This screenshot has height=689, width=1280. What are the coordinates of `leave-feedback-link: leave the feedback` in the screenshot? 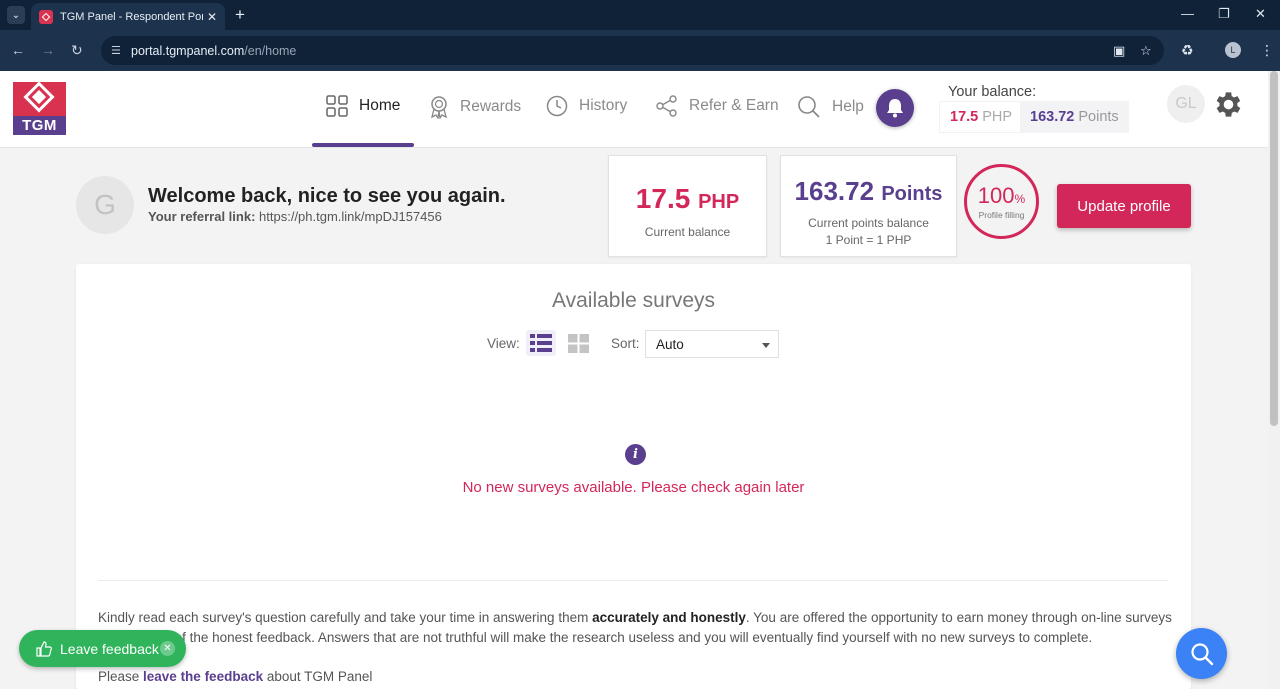 It's located at (203, 676).